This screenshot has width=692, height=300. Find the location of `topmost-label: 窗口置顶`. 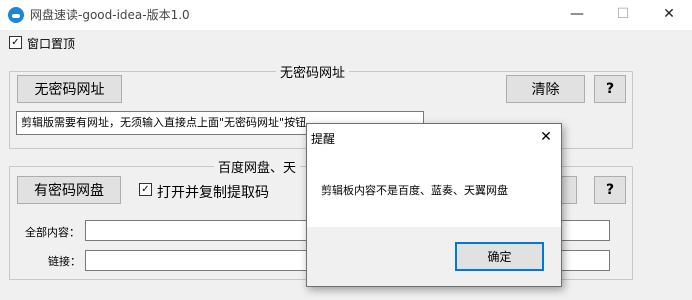

topmost-label: 窗口置顶 is located at coordinates (51, 44).